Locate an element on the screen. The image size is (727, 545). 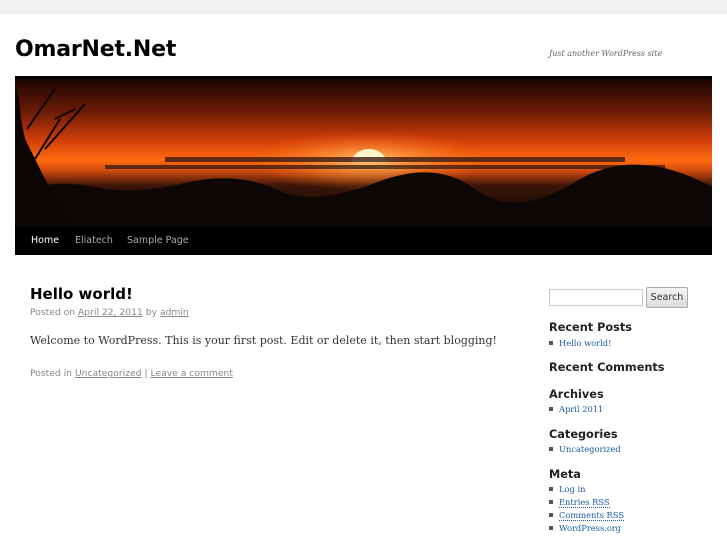
nav-item-eliatech: Eliatech is located at coordinates (94, 240).